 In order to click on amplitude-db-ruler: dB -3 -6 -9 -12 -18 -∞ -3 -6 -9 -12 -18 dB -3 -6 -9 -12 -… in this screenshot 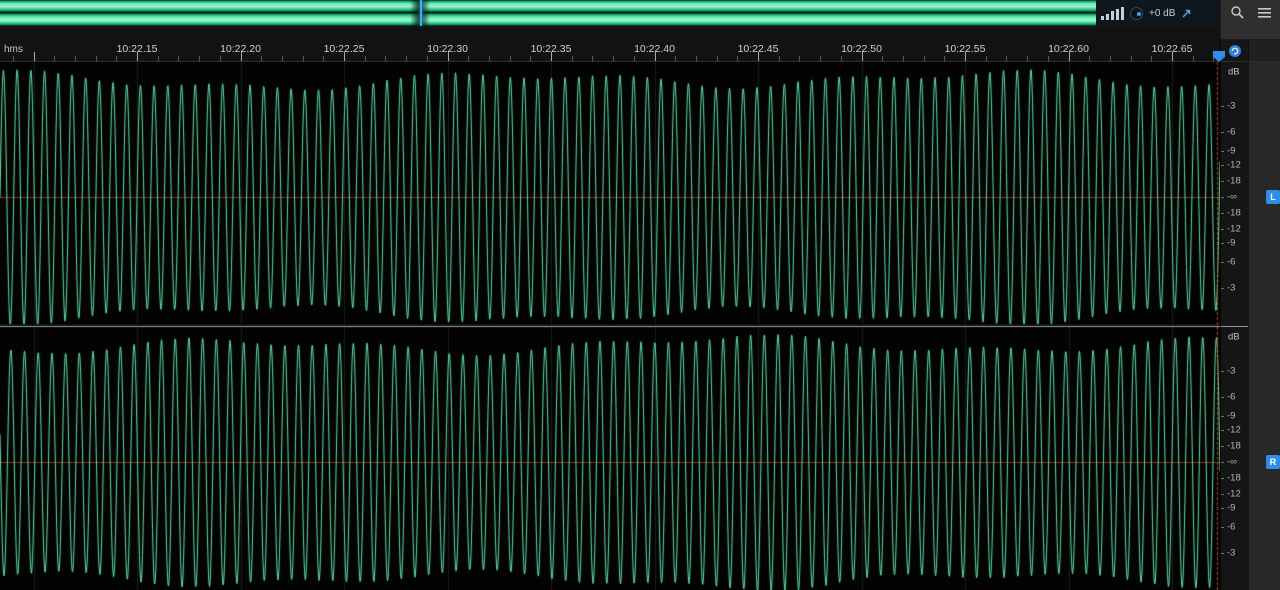, I will do `click(1234, 326)`.